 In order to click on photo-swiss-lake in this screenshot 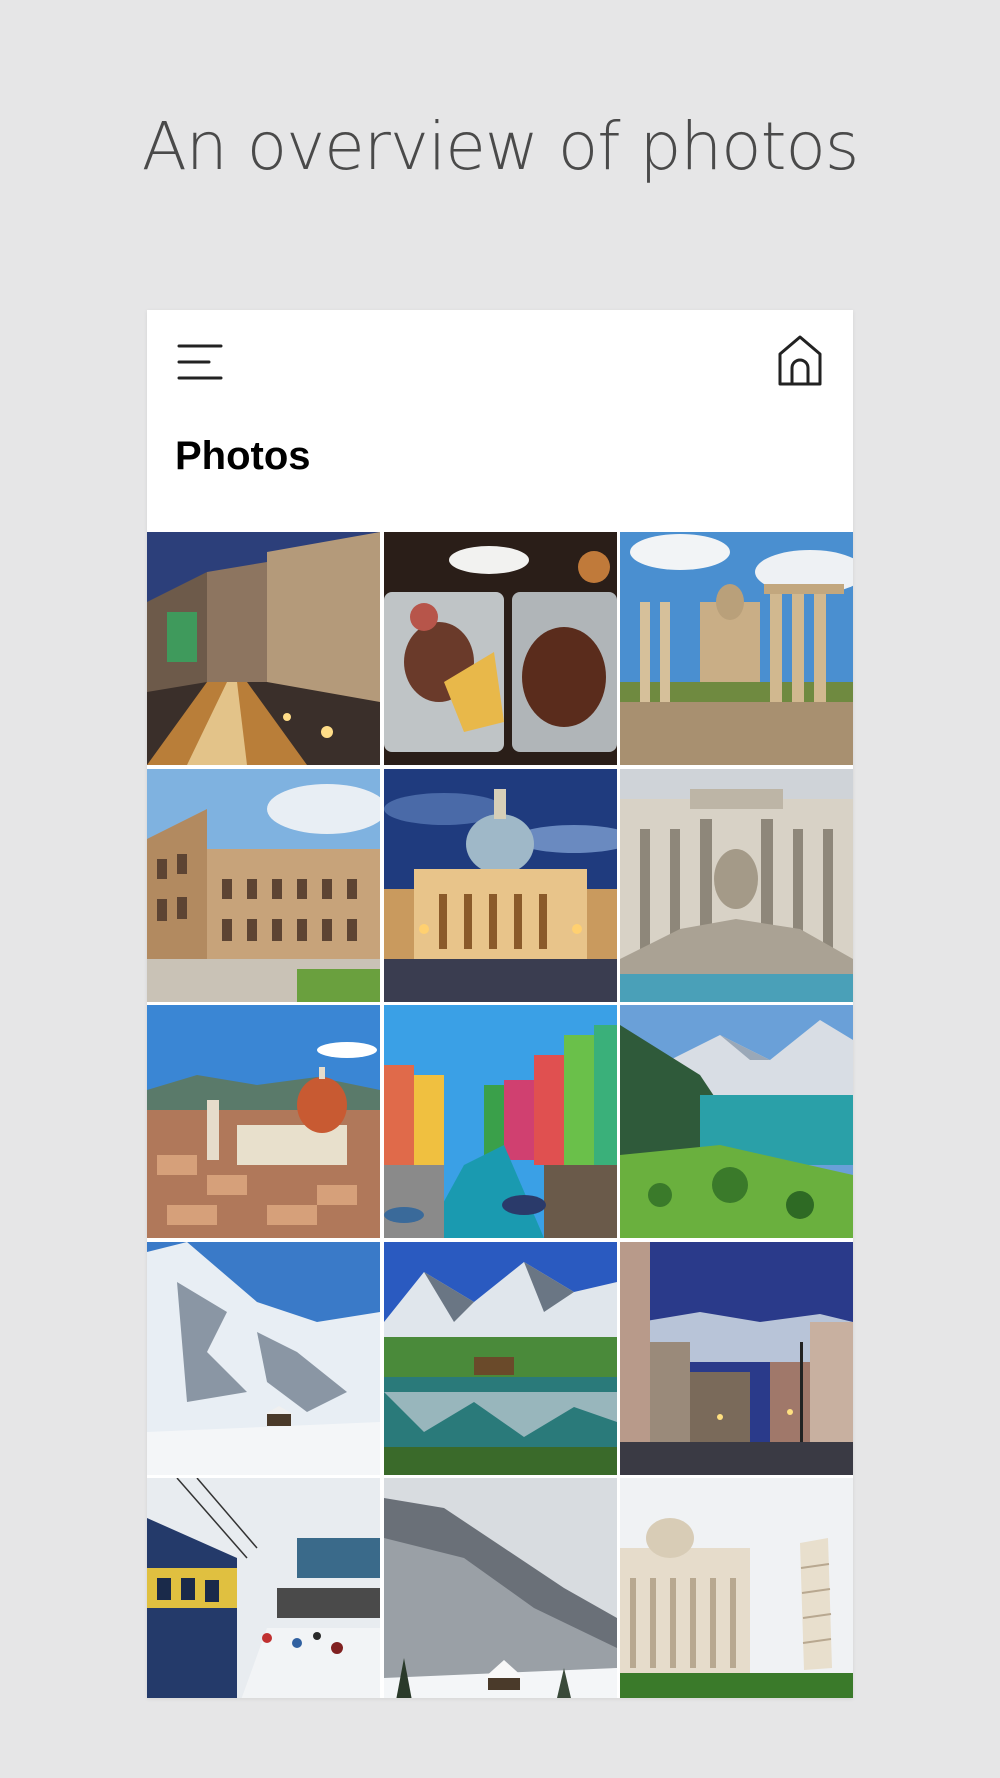, I will do `click(736, 1121)`.